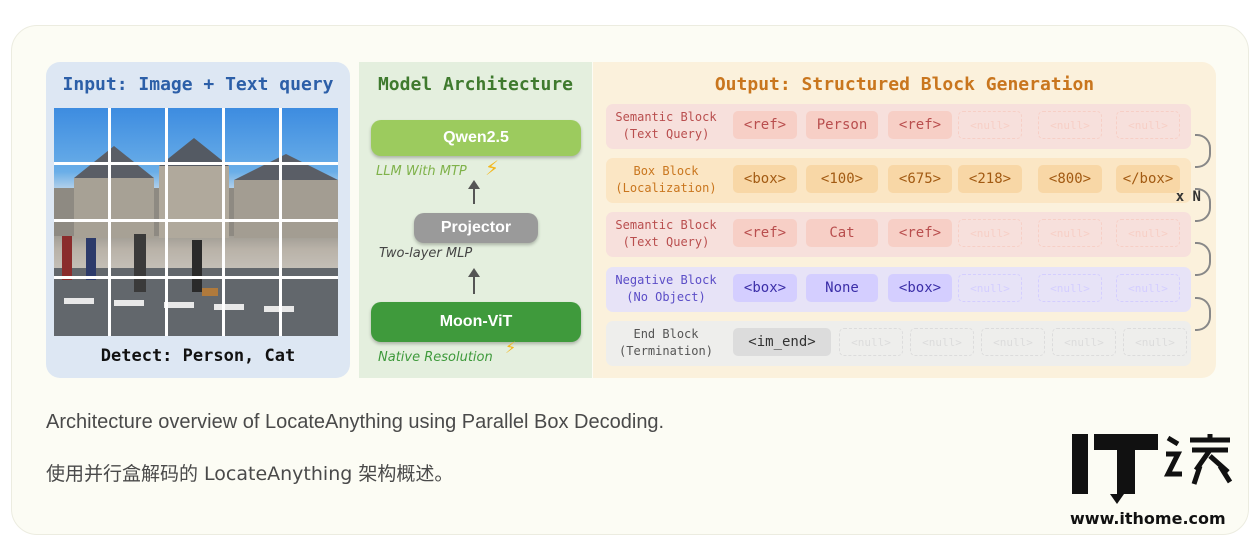 This screenshot has height=542, width=1256. I want to click on row-label-subtitle: (Termination), so click(666, 351).